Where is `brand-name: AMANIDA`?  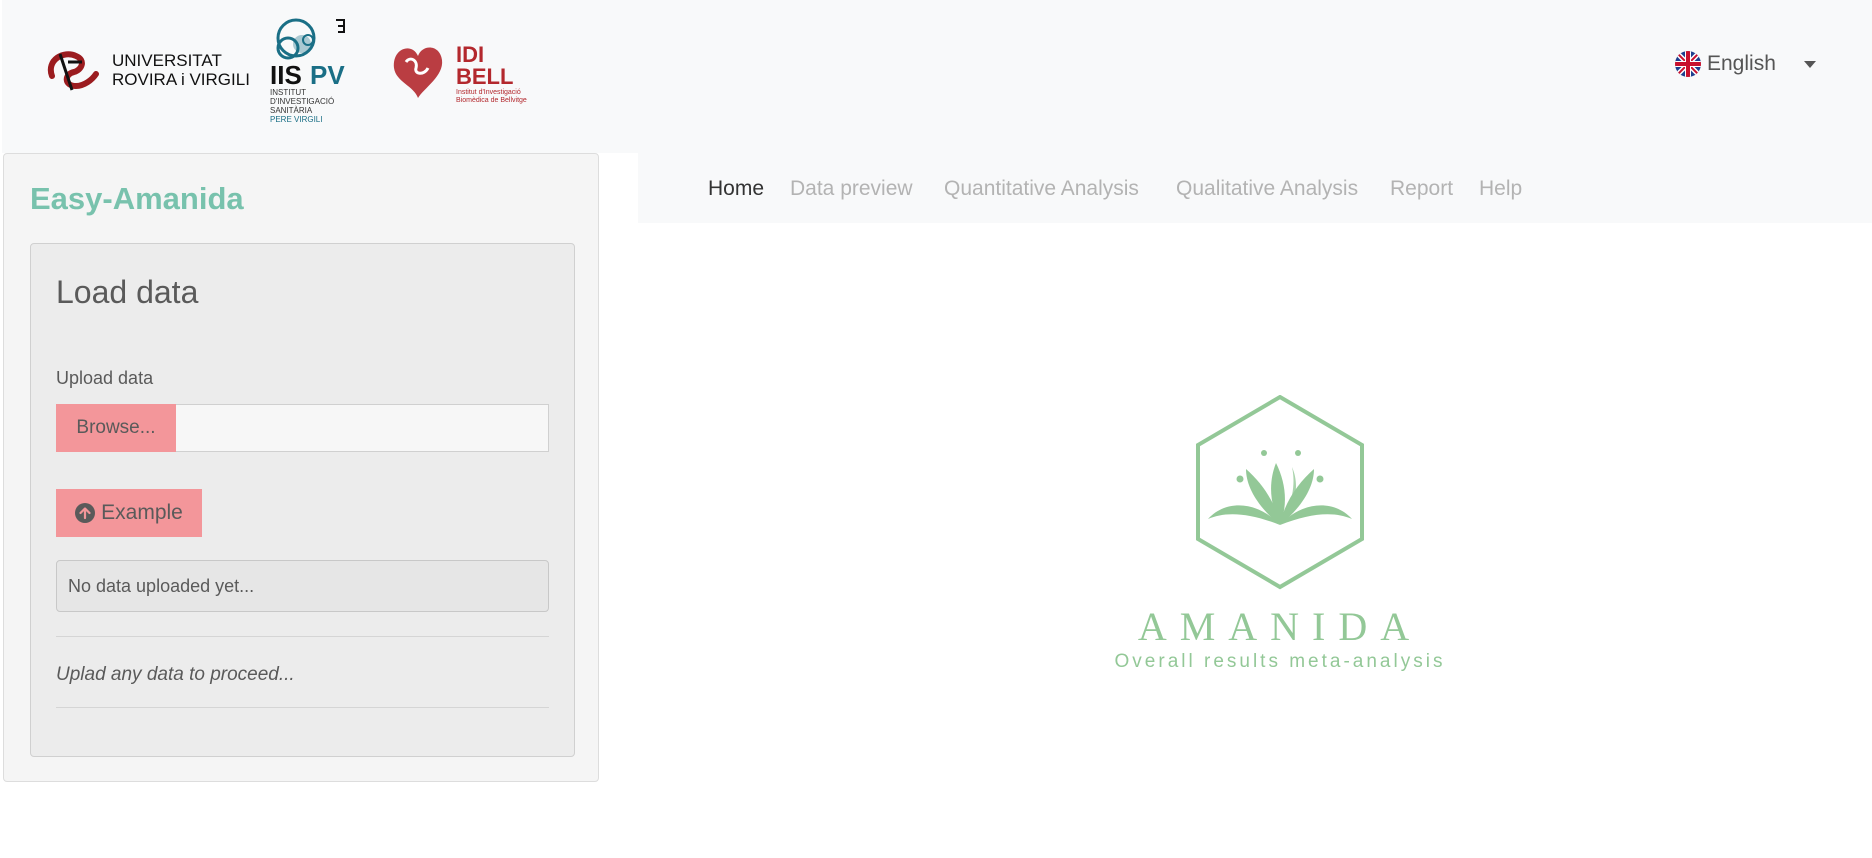 brand-name: AMANIDA is located at coordinates (1280, 626).